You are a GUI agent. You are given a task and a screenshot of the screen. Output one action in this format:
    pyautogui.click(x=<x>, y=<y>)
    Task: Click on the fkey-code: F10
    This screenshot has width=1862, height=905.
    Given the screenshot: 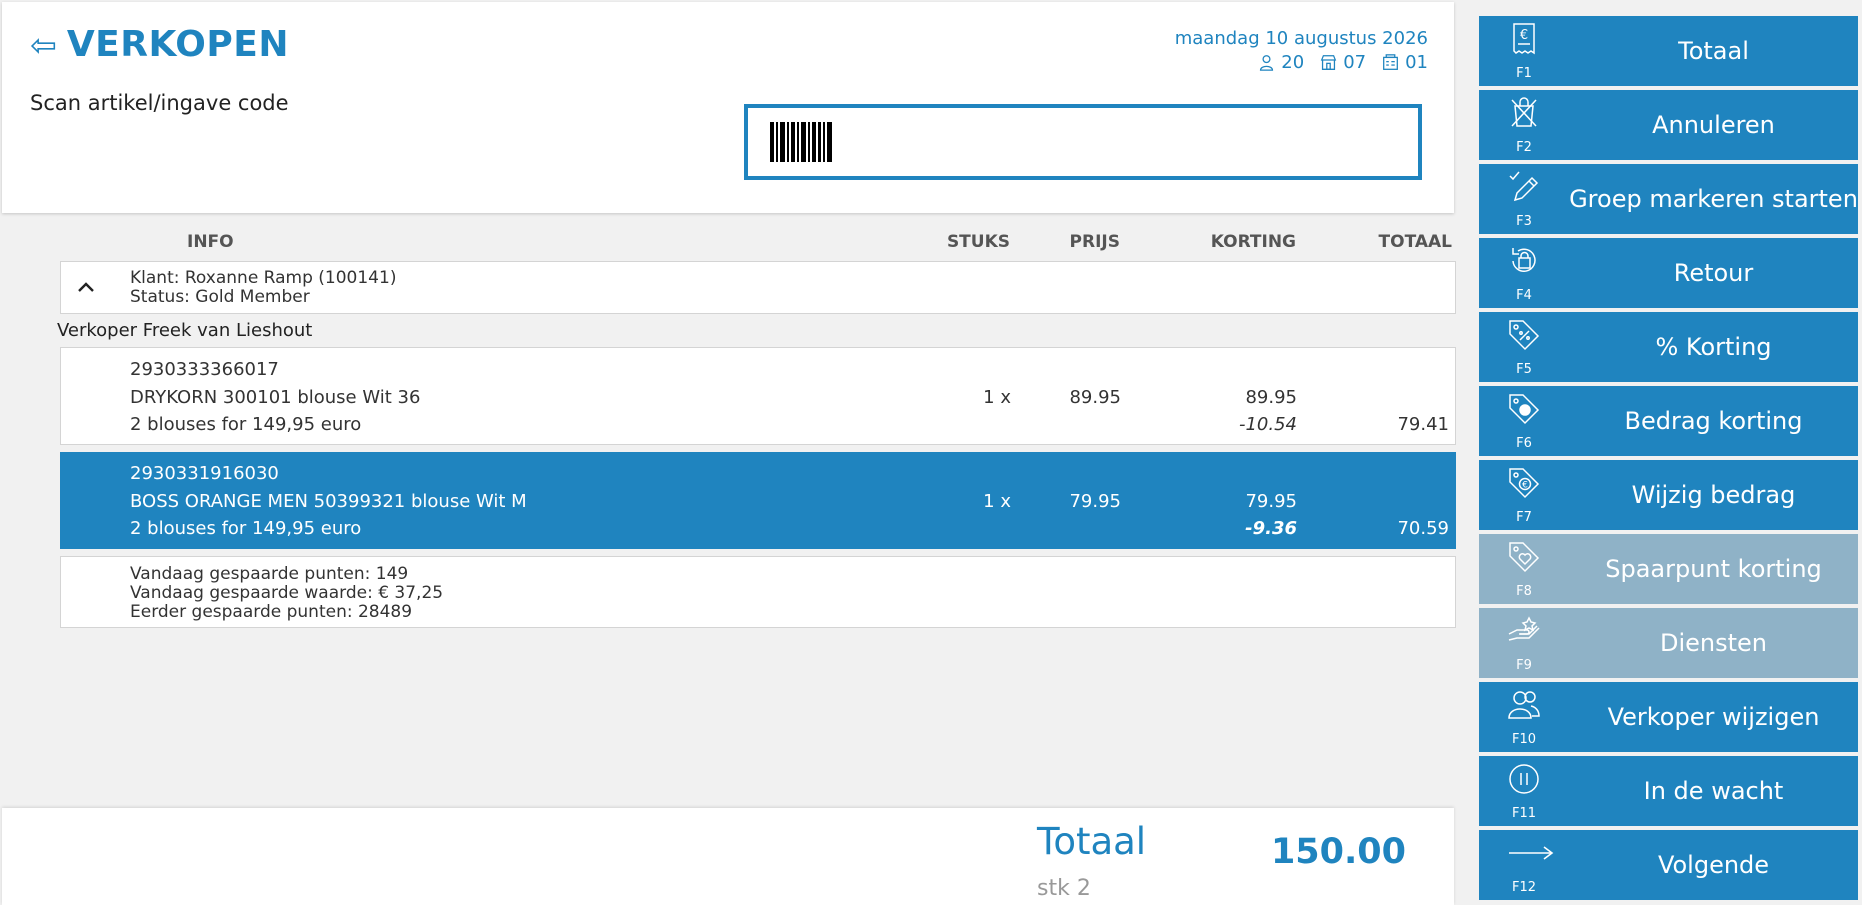 What is the action you would take?
    pyautogui.click(x=1524, y=739)
    